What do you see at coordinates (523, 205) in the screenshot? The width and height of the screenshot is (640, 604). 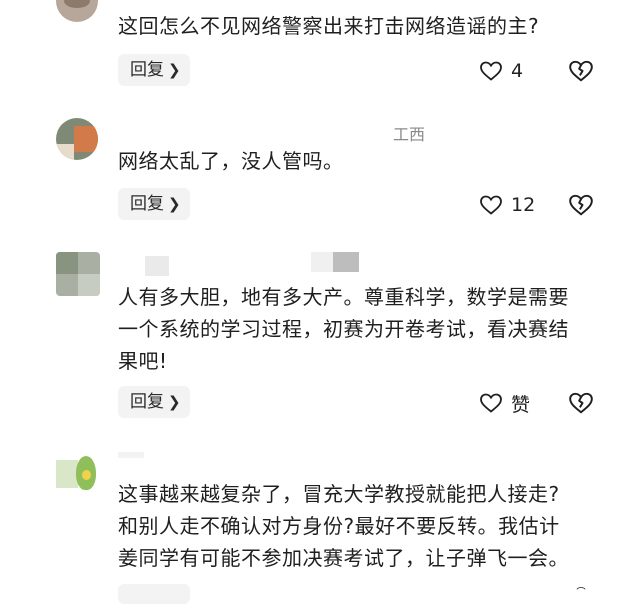 I see `like-count: 12` at bounding box center [523, 205].